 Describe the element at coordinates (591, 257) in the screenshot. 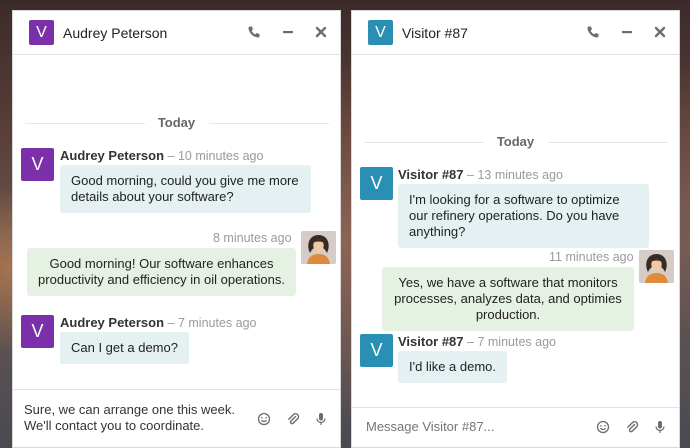

I see `message-time: 11 minutes ago` at that location.